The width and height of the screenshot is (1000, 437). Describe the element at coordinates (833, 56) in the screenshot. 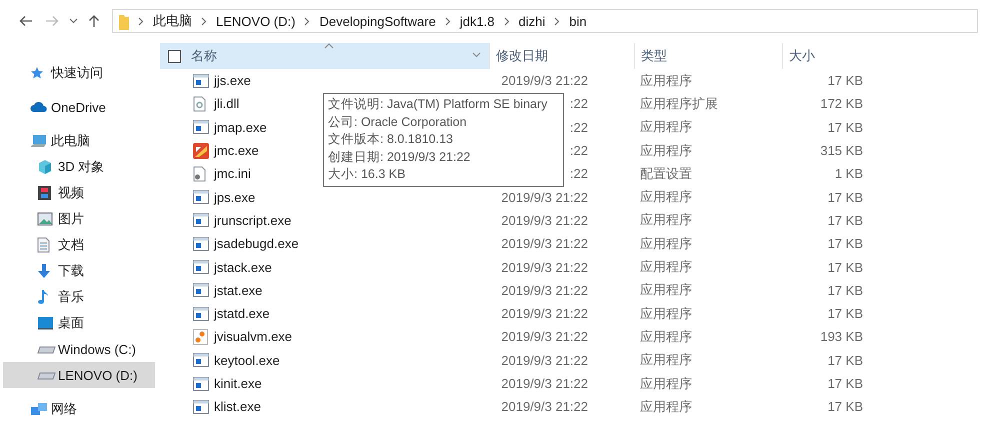

I see `column-header: 大小` at that location.